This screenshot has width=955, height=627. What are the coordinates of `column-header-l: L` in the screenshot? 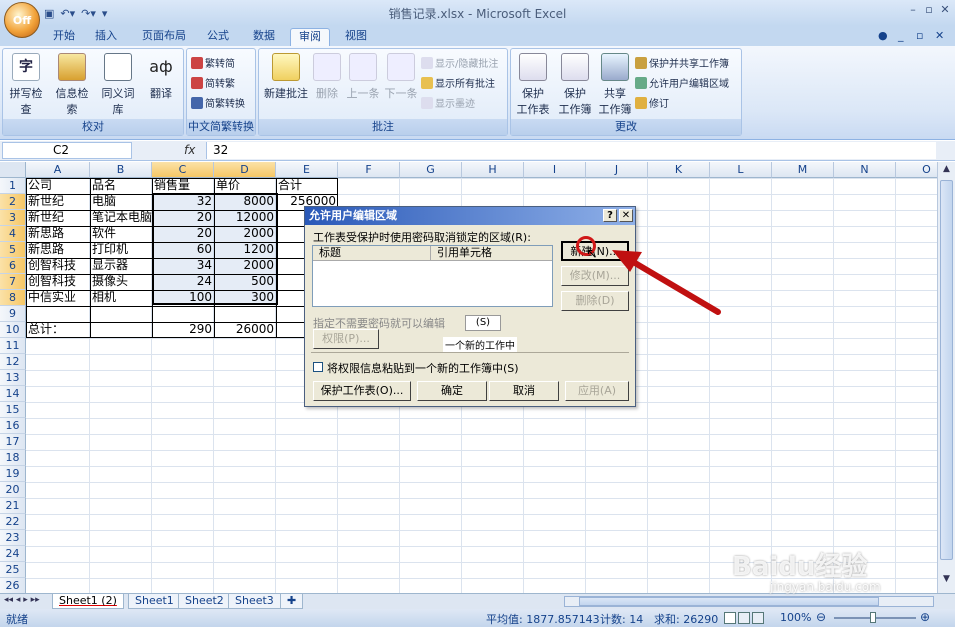 It's located at (741, 170).